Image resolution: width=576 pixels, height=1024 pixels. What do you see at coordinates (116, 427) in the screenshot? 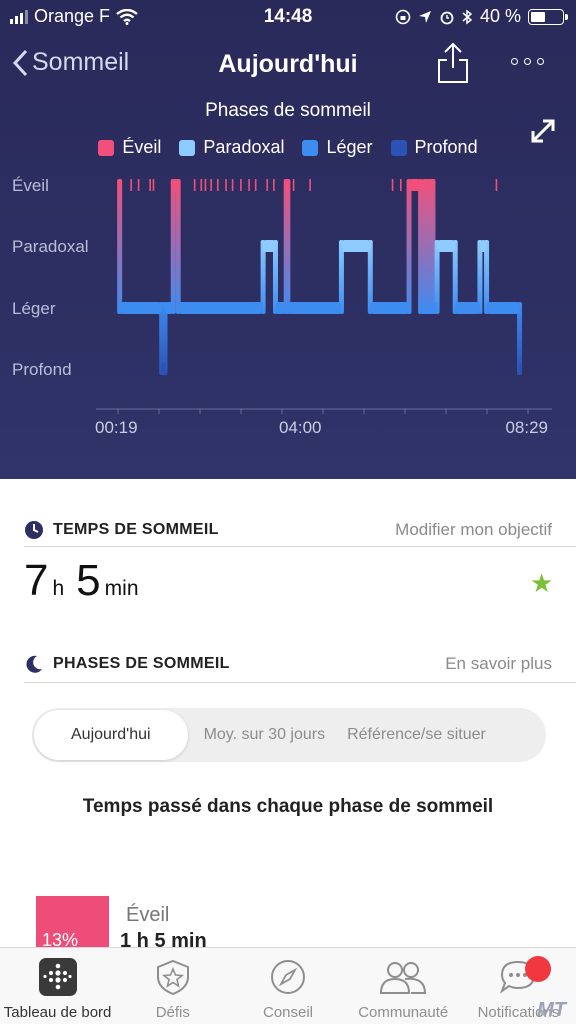
I see `x-tick-label: 00:19` at bounding box center [116, 427].